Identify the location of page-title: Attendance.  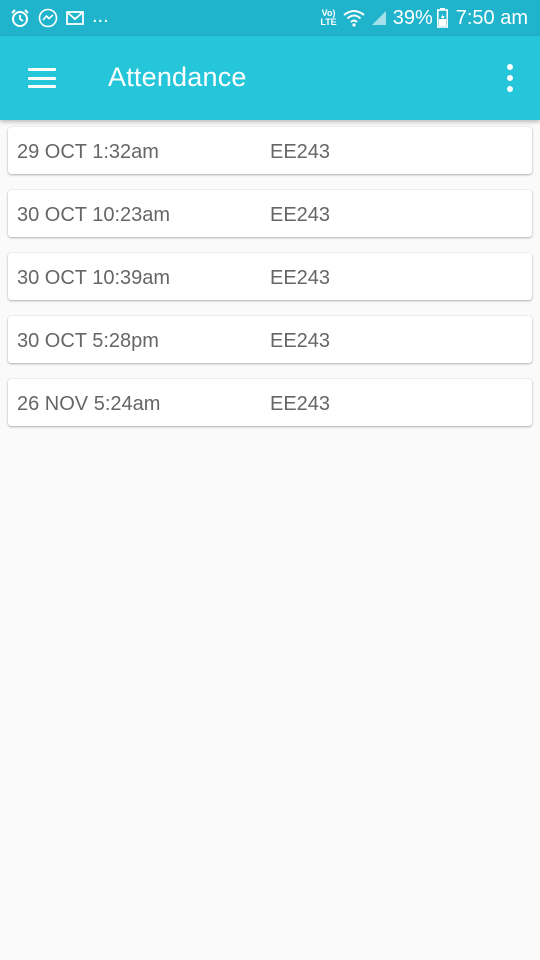
(177, 77).